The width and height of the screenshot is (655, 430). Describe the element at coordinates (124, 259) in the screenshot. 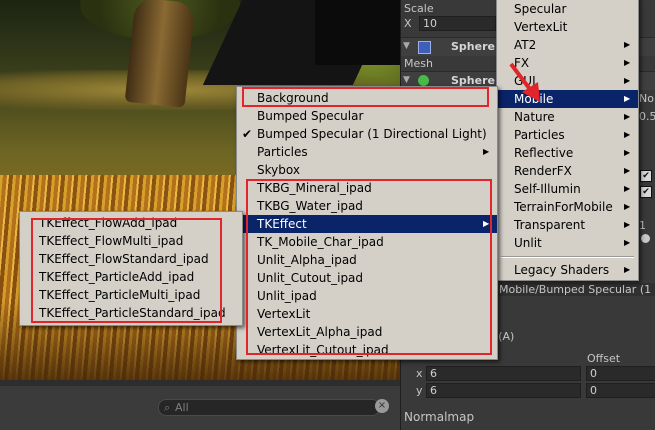

I see `menu-item-label: TKEffect_FlowStandard_ipad` at that location.